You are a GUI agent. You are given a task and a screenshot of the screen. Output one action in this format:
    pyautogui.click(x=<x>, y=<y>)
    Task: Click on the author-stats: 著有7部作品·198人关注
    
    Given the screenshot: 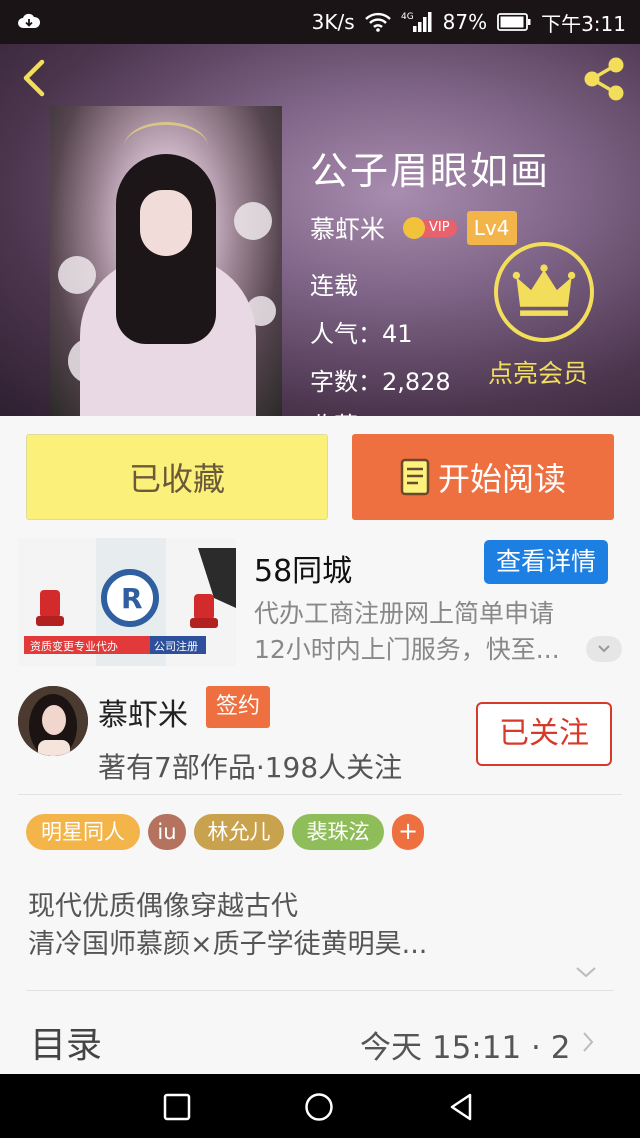 What is the action you would take?
    pyautogui.click(x=250, y=767)
    